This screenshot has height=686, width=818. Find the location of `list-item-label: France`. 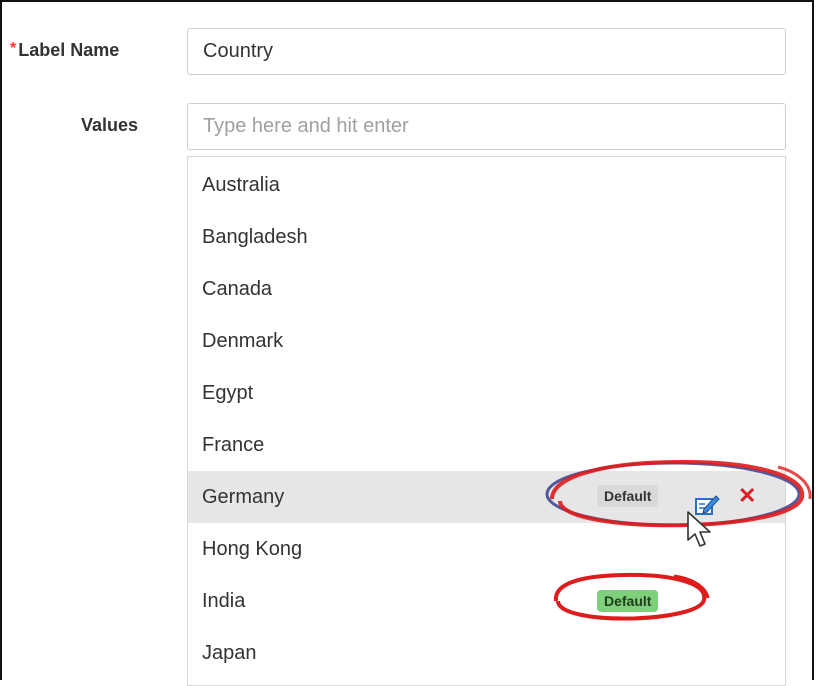

list-item-label: France is located at coordinates (233, 445).